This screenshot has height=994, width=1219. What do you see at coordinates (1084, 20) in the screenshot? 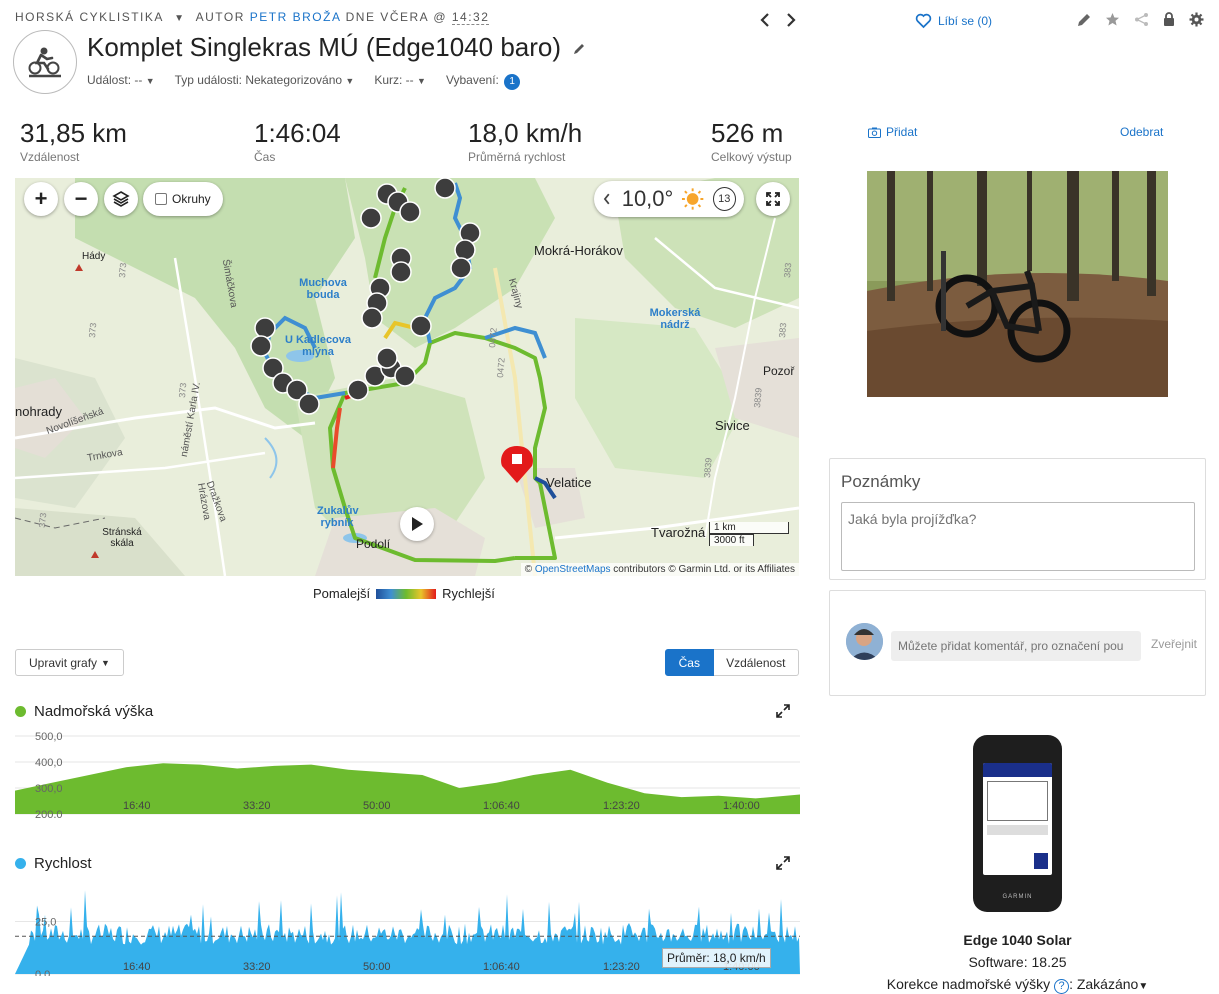
I see `edit-icon` at bounding box center [1084, 20].